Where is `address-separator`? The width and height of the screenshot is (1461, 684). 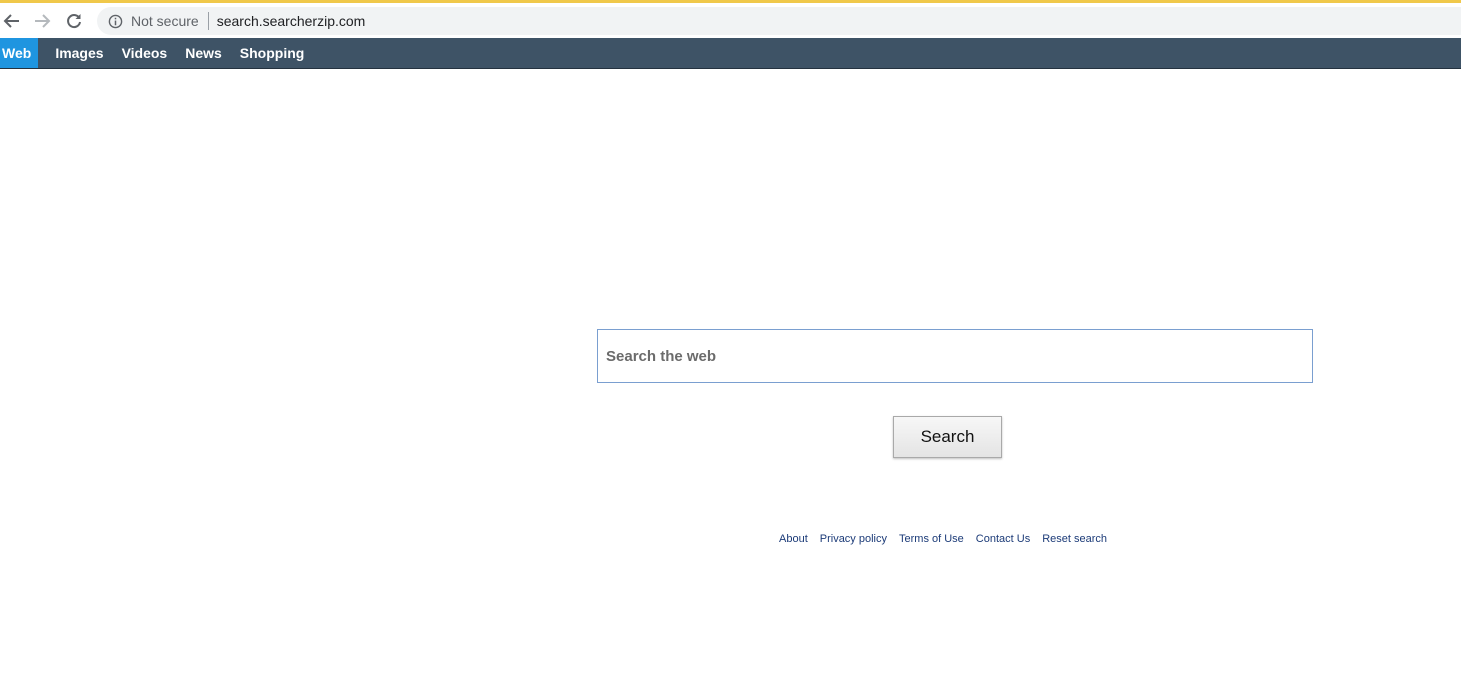 address-separator is located at coordinates (208, 21).